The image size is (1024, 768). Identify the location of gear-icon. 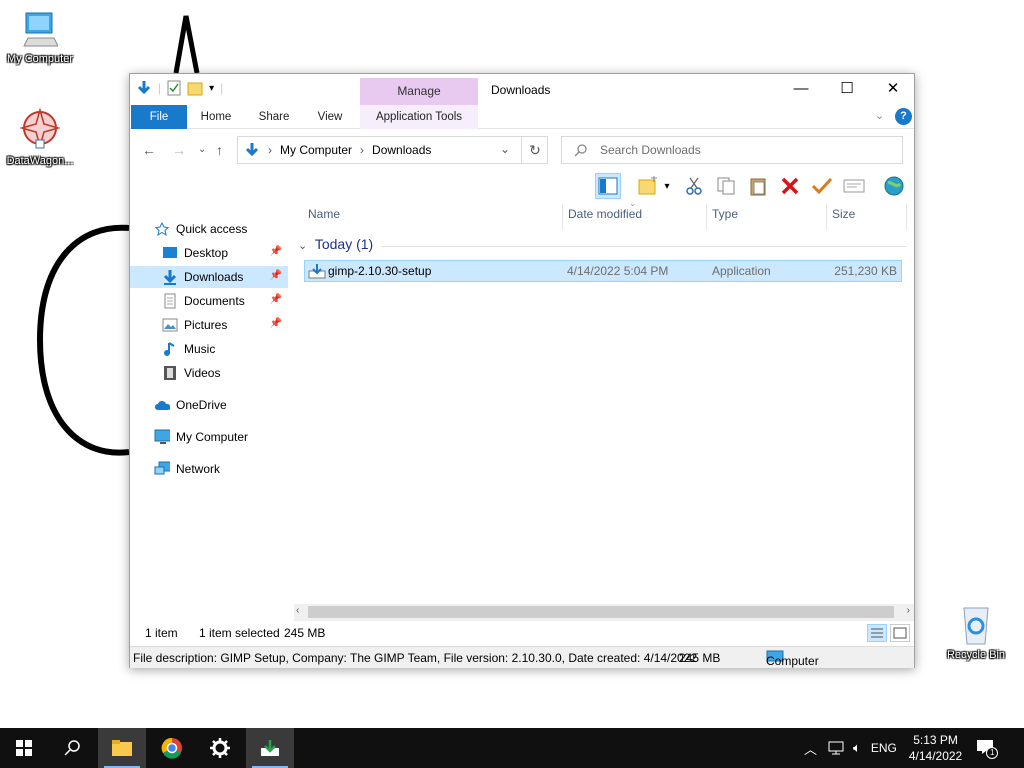
(220, 748).